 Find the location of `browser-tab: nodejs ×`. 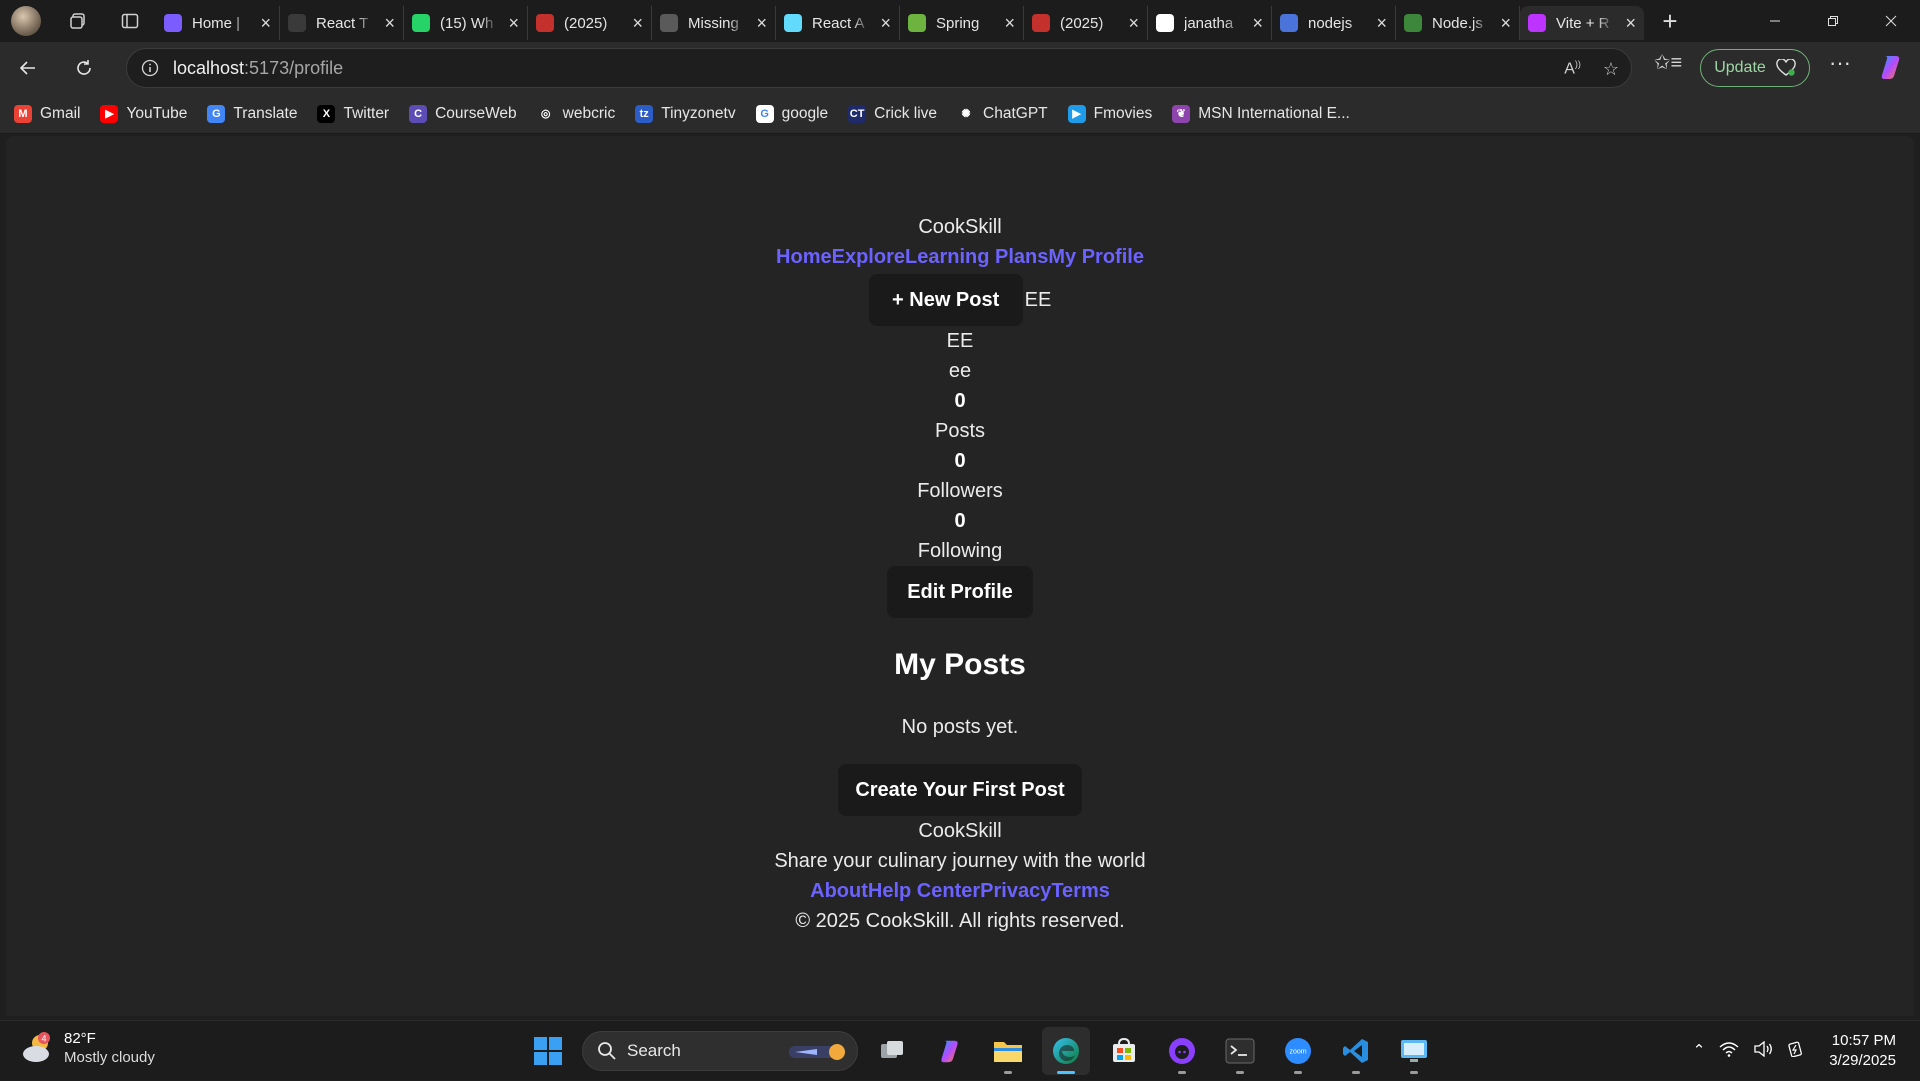

browser-tab: nodejs × is located at coordinates (1334, 23).